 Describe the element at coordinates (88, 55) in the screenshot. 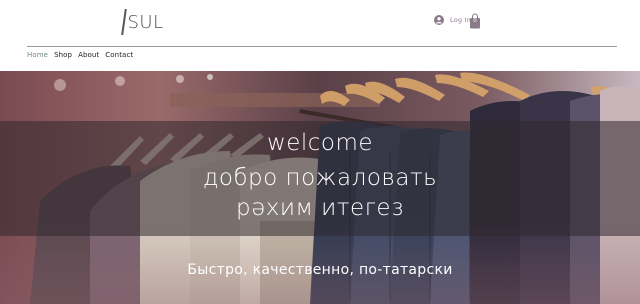

I see `nav-item-about: About` at that location.